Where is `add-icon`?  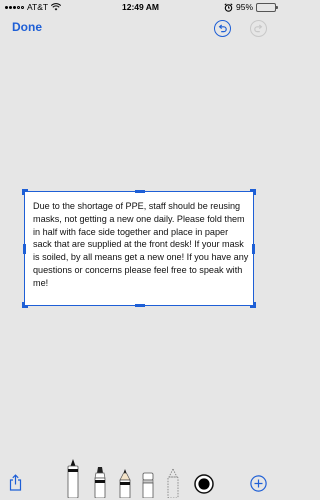 add-icon is located at coordinates (258, 483).